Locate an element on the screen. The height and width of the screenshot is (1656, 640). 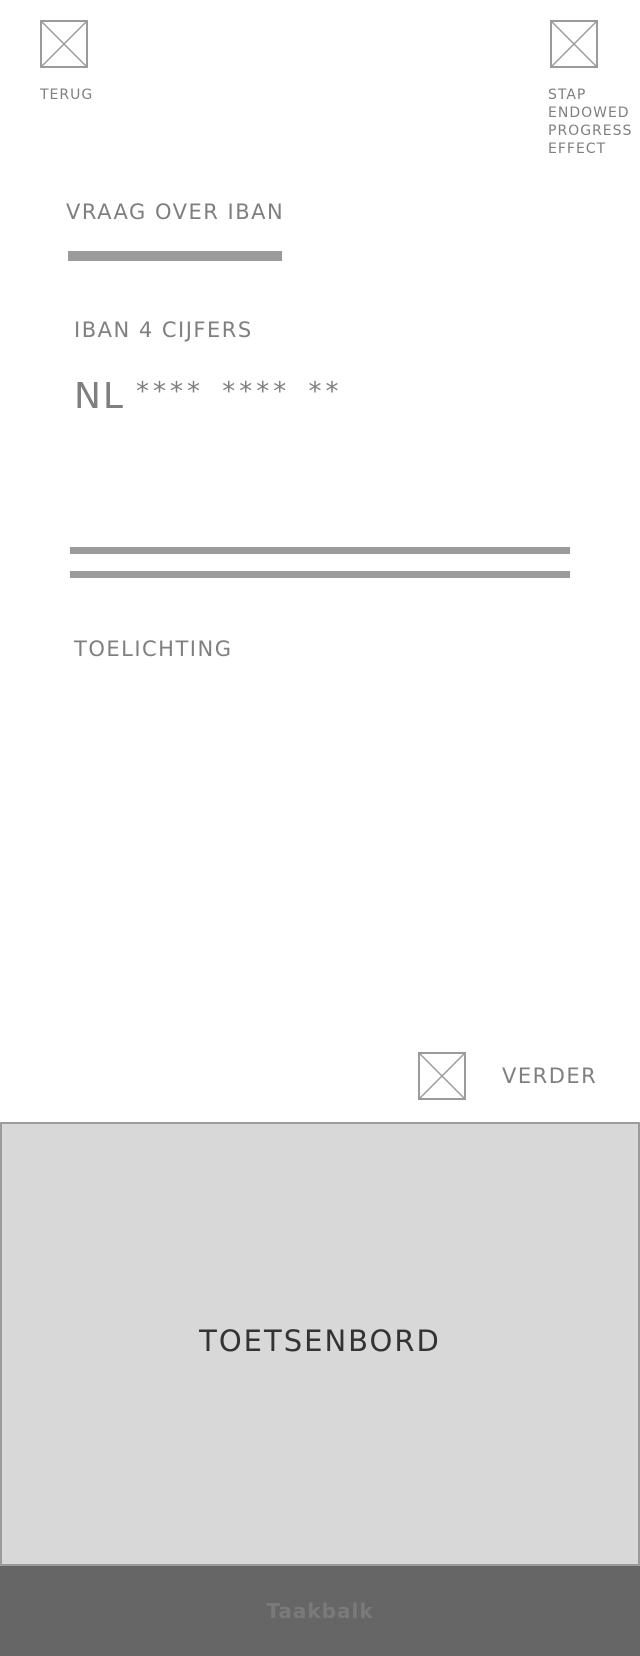
progress-bar is located at coordinates (243, 256).